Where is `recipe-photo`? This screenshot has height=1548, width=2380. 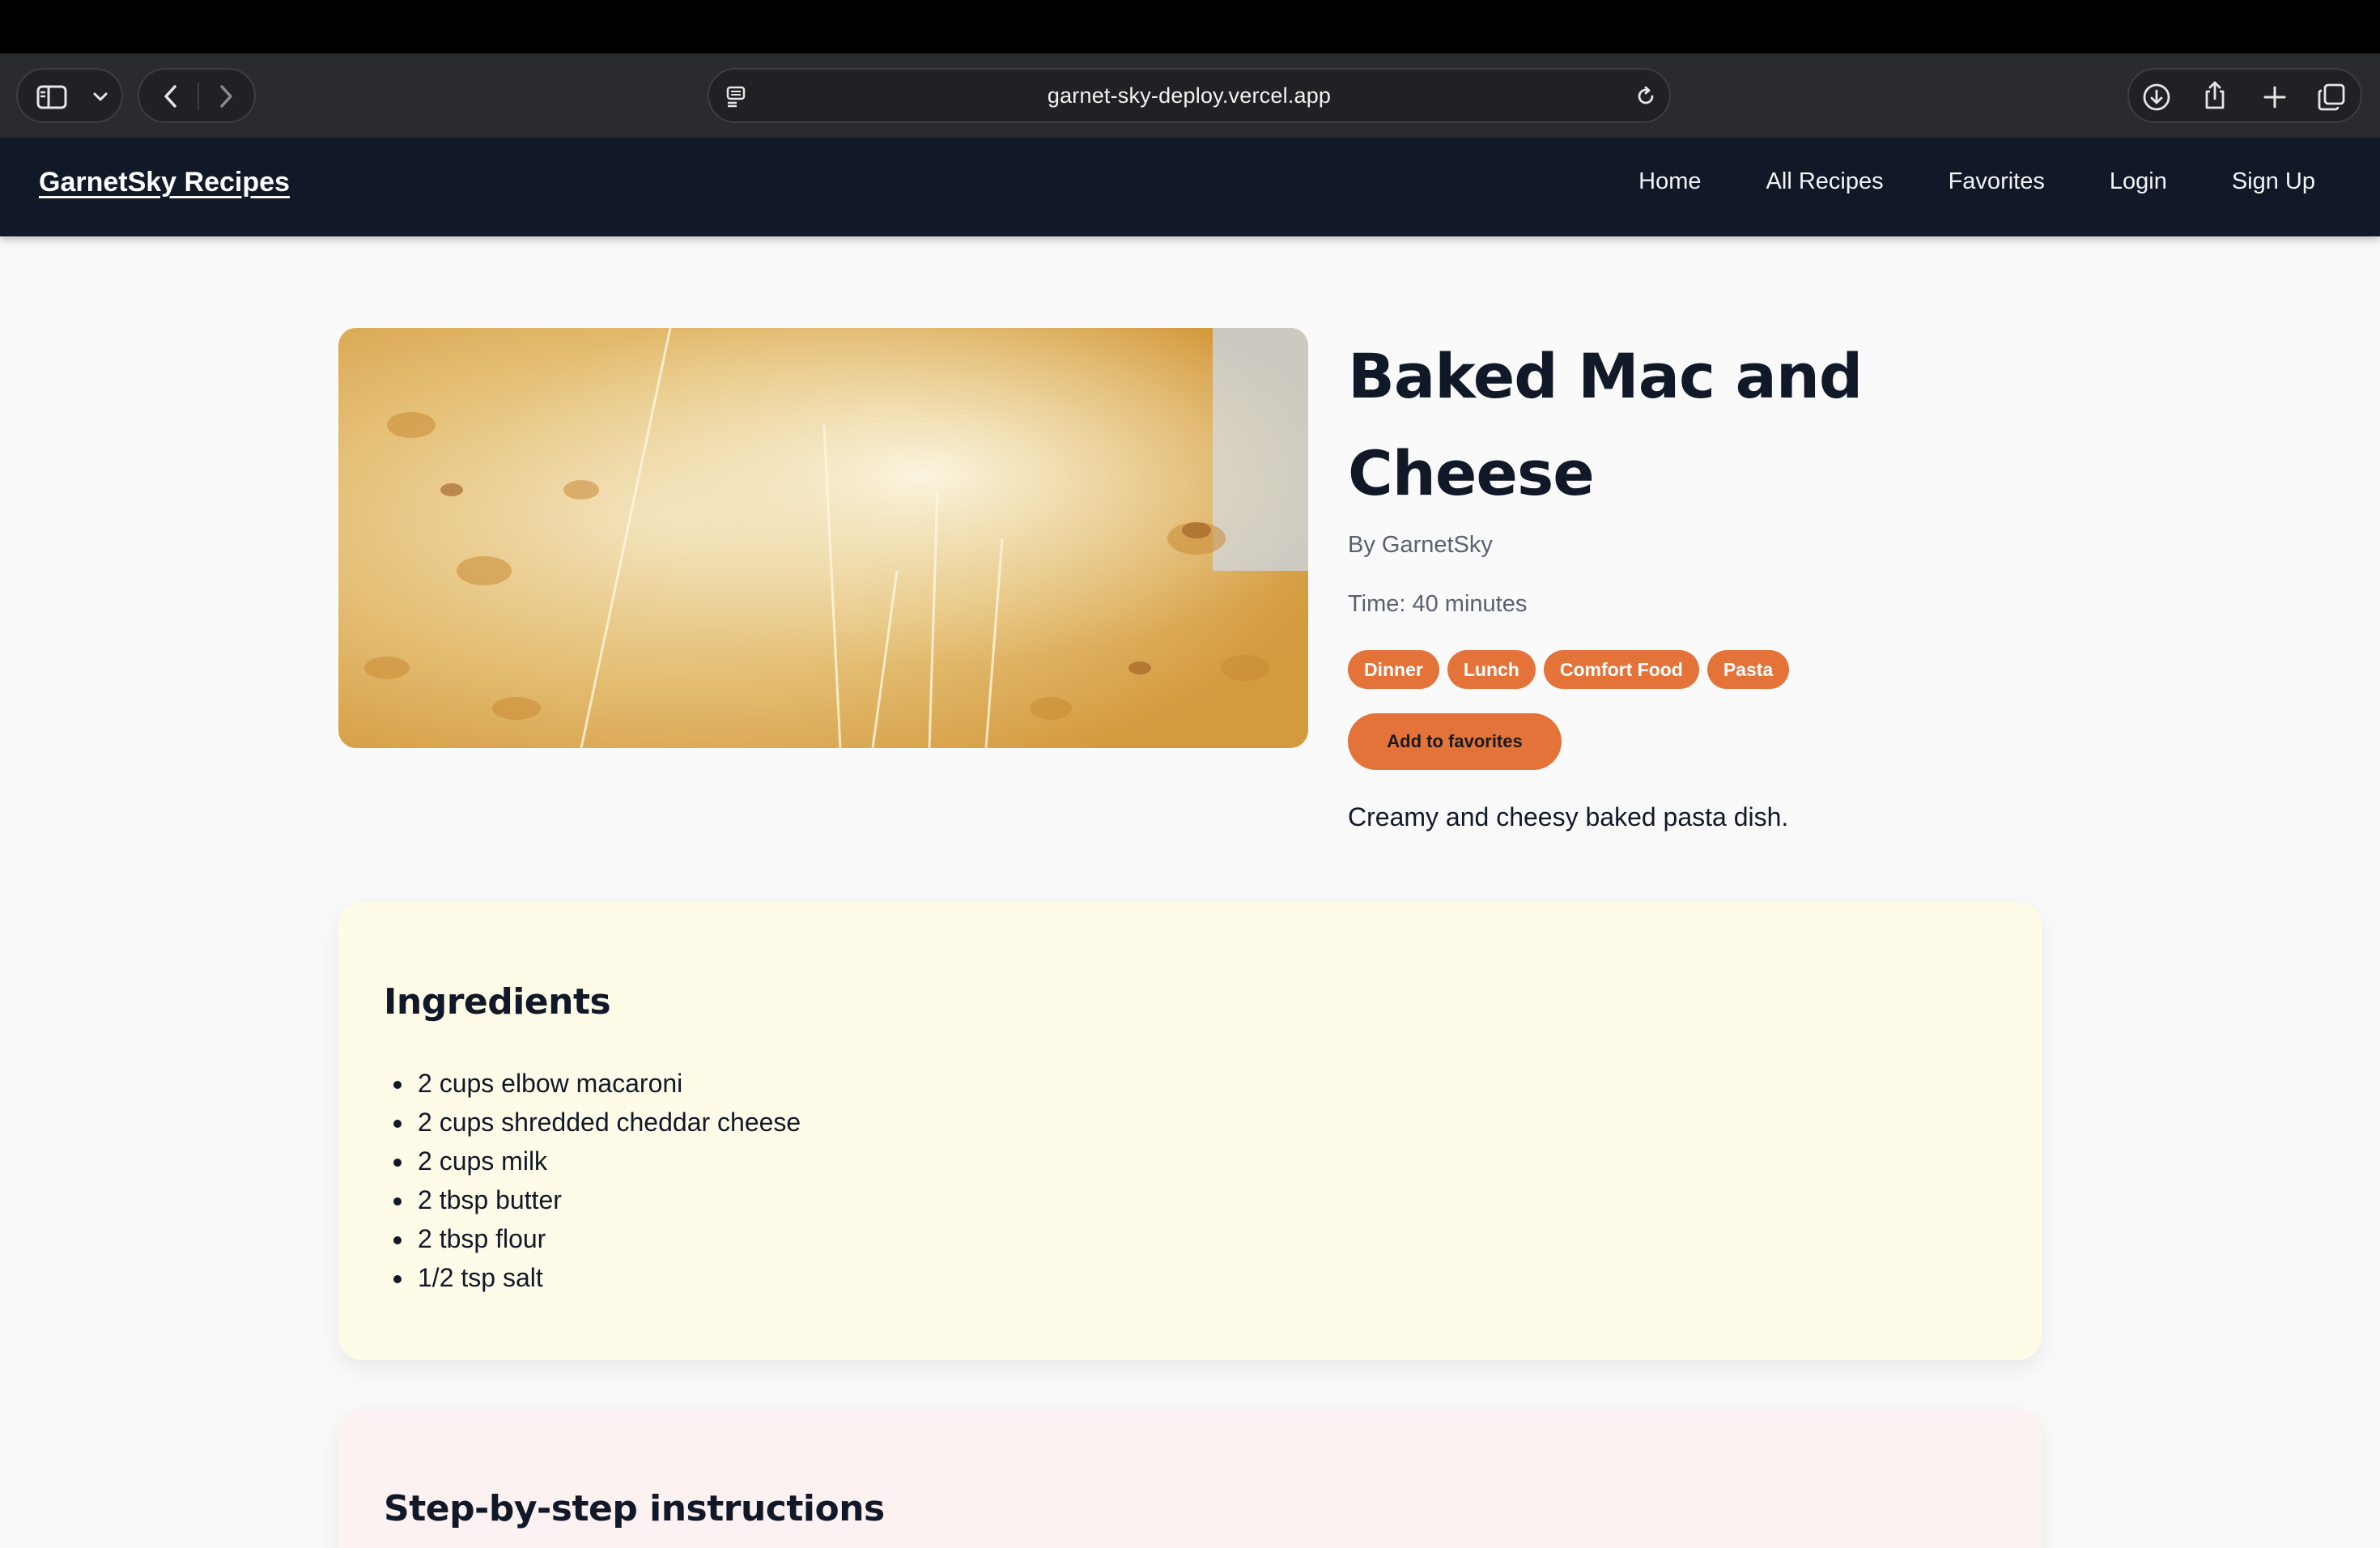 recipe-photo is located at coordinates (823, 538).